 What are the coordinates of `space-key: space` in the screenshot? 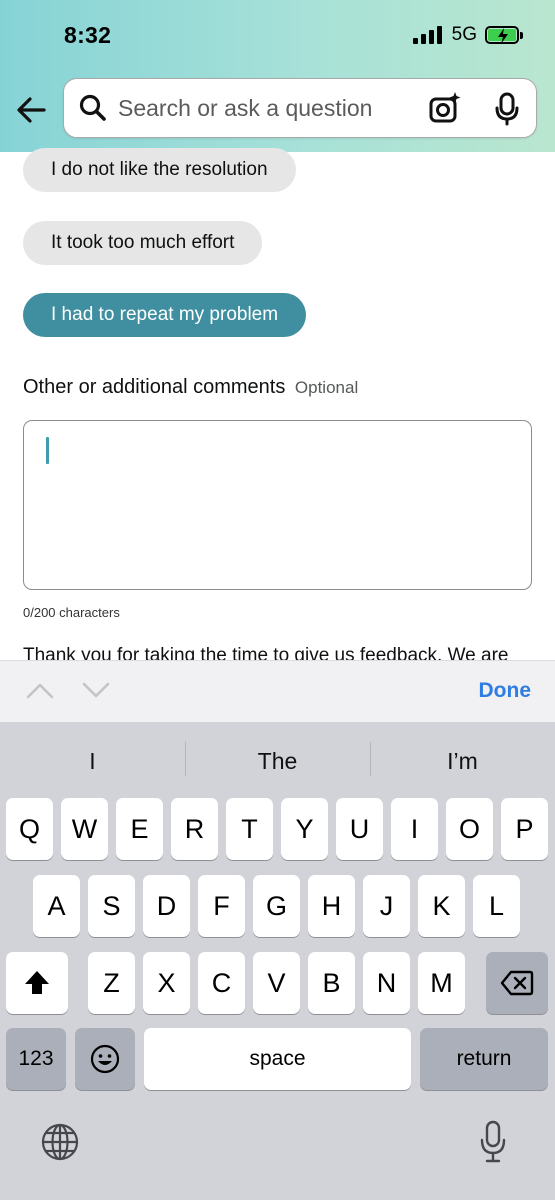 It's located at (277, 1059).